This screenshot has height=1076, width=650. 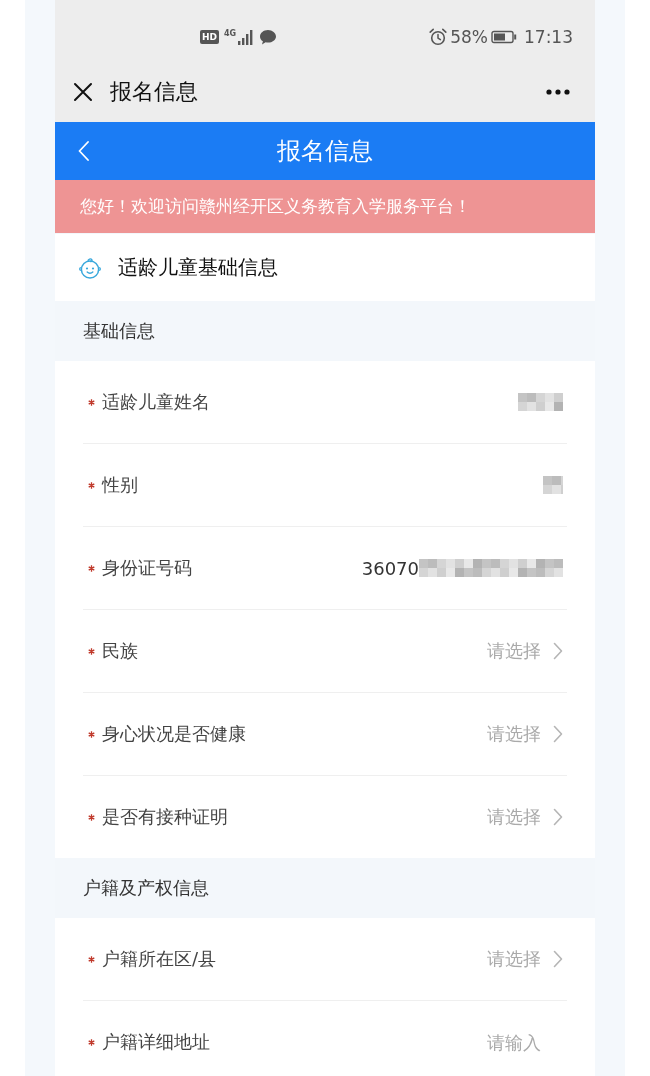 What do you see at coordinates (174, 734) in the screenshot?
I see `field-label: 身心状况是否健康` at bounding box center [174, 734].